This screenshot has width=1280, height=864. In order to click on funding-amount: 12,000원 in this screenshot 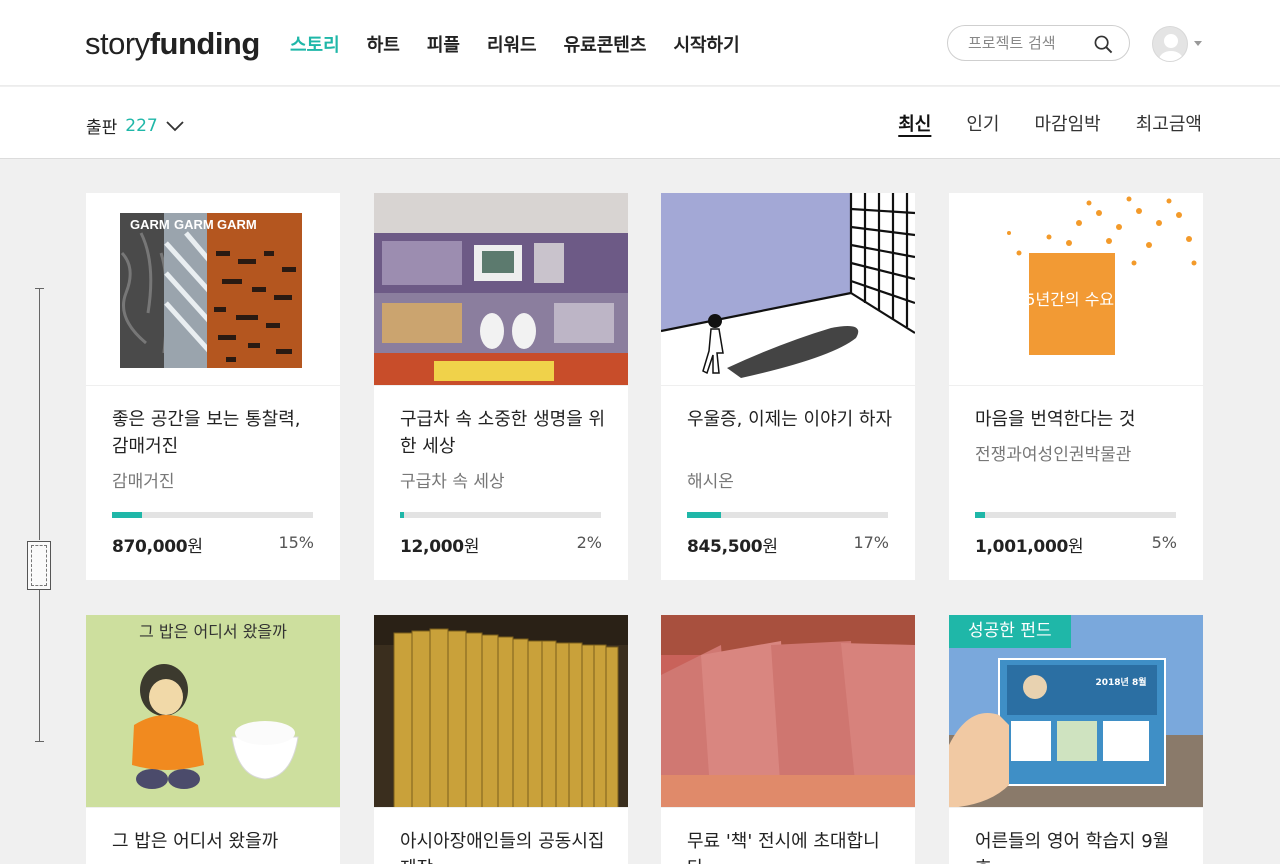, I will do `click(440, 547)`.